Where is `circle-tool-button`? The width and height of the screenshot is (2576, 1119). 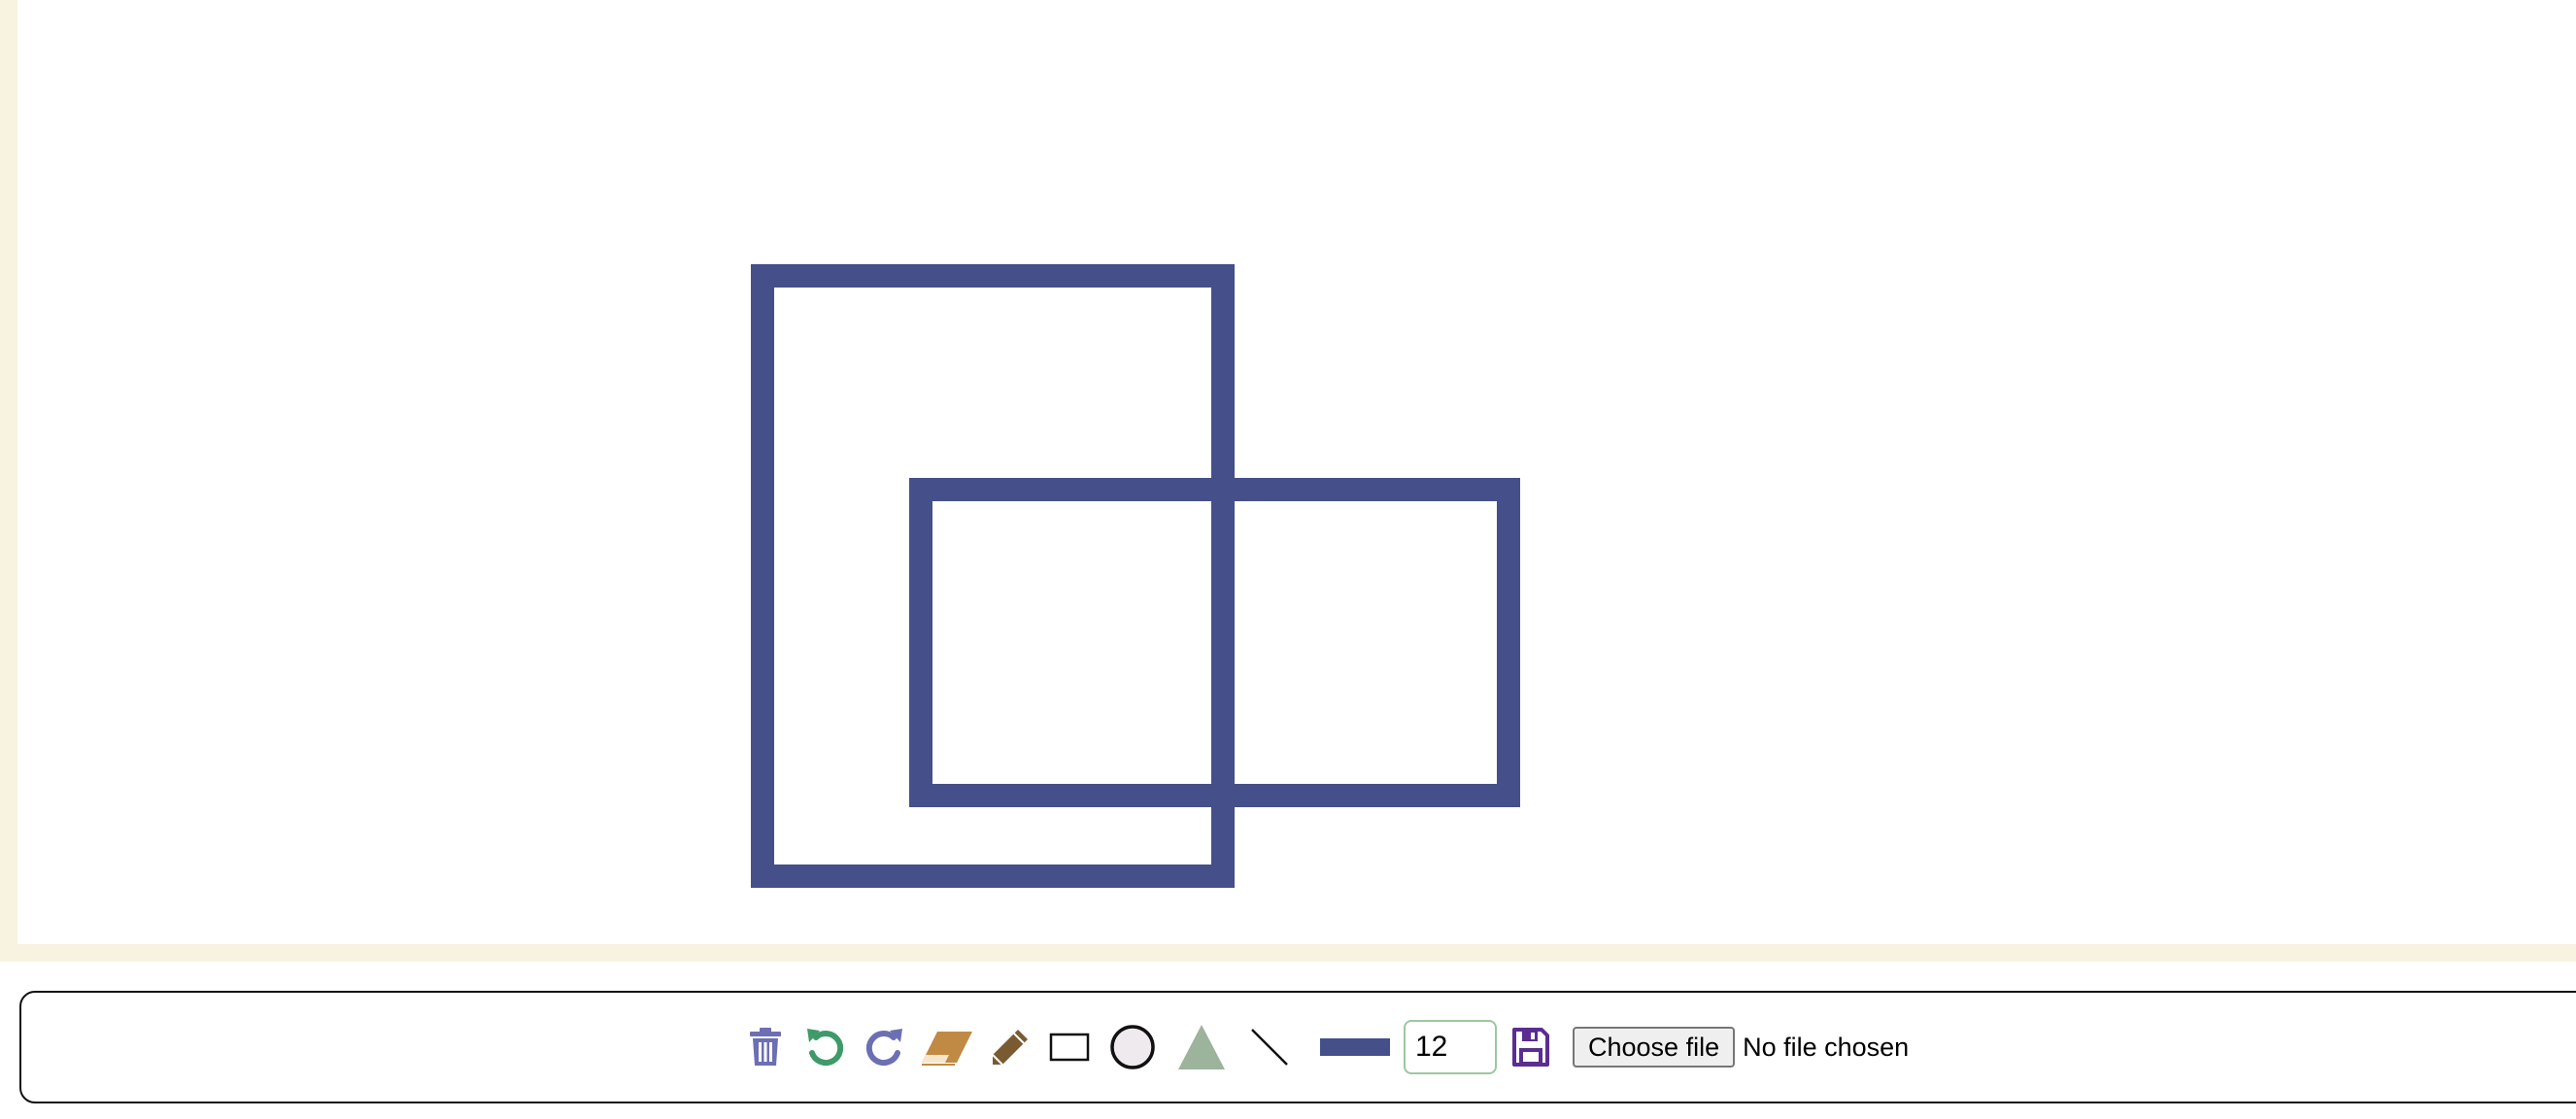
circle-tool-button is located at coordinates (1132, 1047).